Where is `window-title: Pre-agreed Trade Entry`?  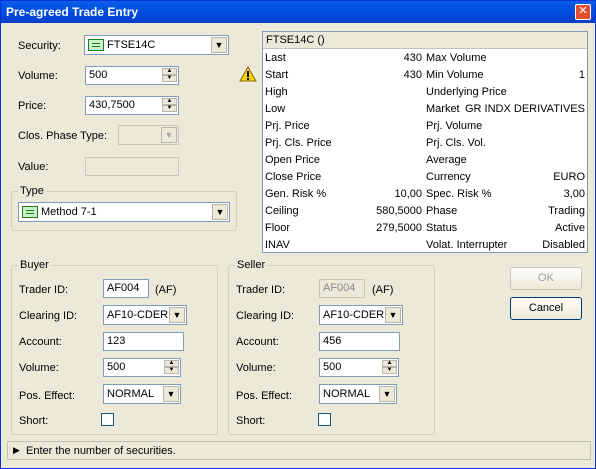 window-title: Pre-agreed Trade Entry is located at coordinates (72, 12).